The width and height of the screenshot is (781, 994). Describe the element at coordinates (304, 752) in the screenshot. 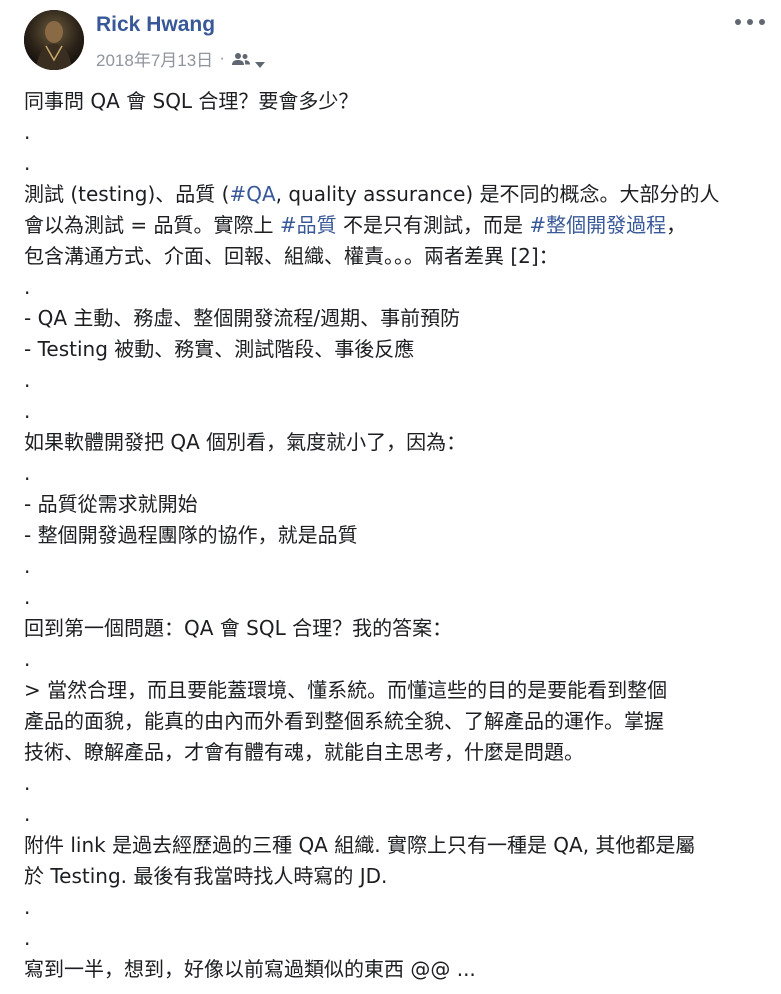

I see `post-text: 技術、瞭解產品，才會有體有魂，就能自主思考，什麼是問題。` at that location.